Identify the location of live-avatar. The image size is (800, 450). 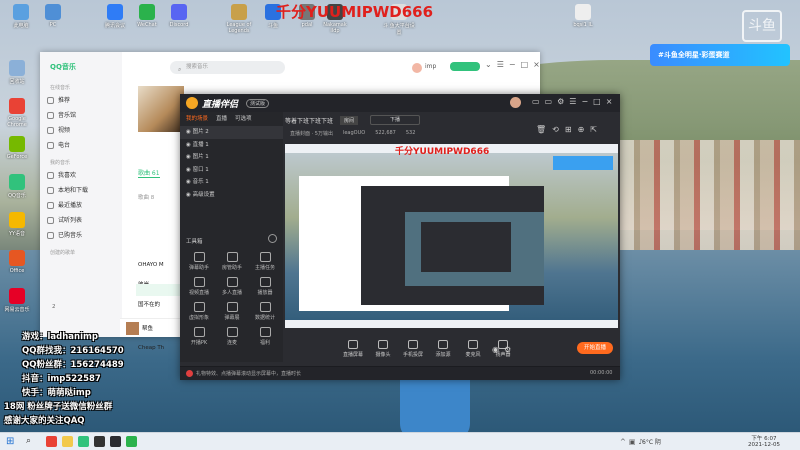
(515, 102).